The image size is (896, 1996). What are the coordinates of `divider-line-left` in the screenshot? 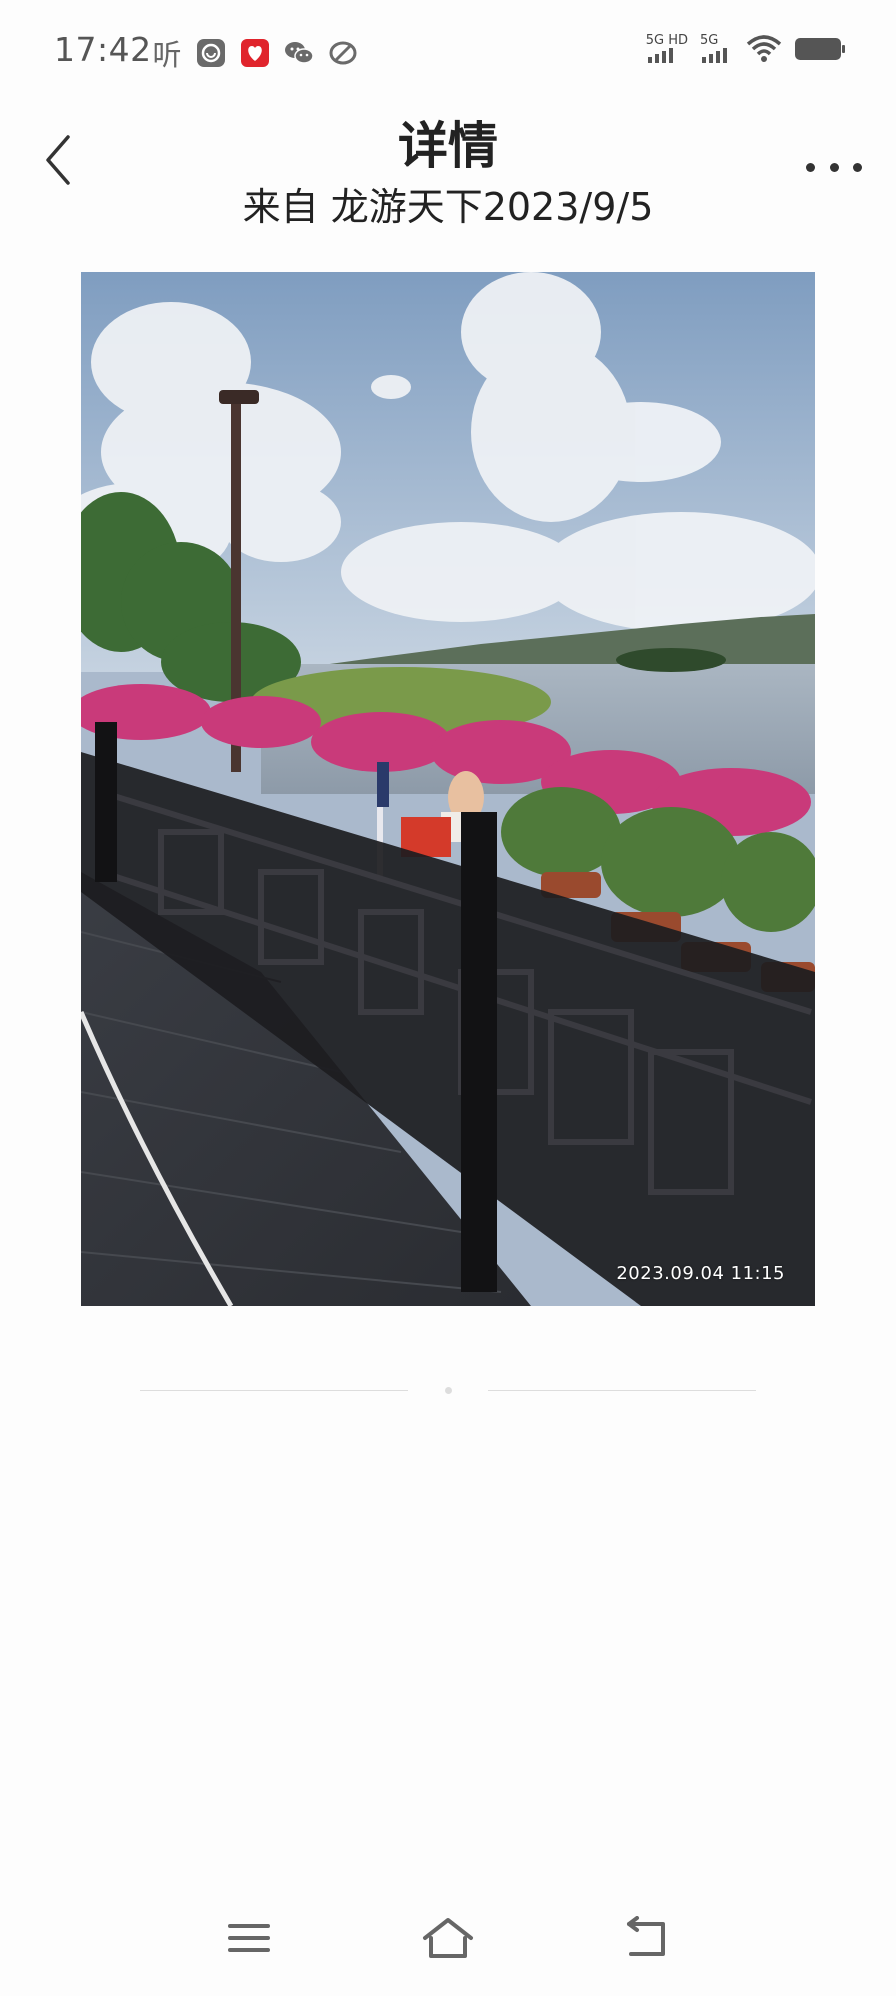 It's located at (274, 1390).